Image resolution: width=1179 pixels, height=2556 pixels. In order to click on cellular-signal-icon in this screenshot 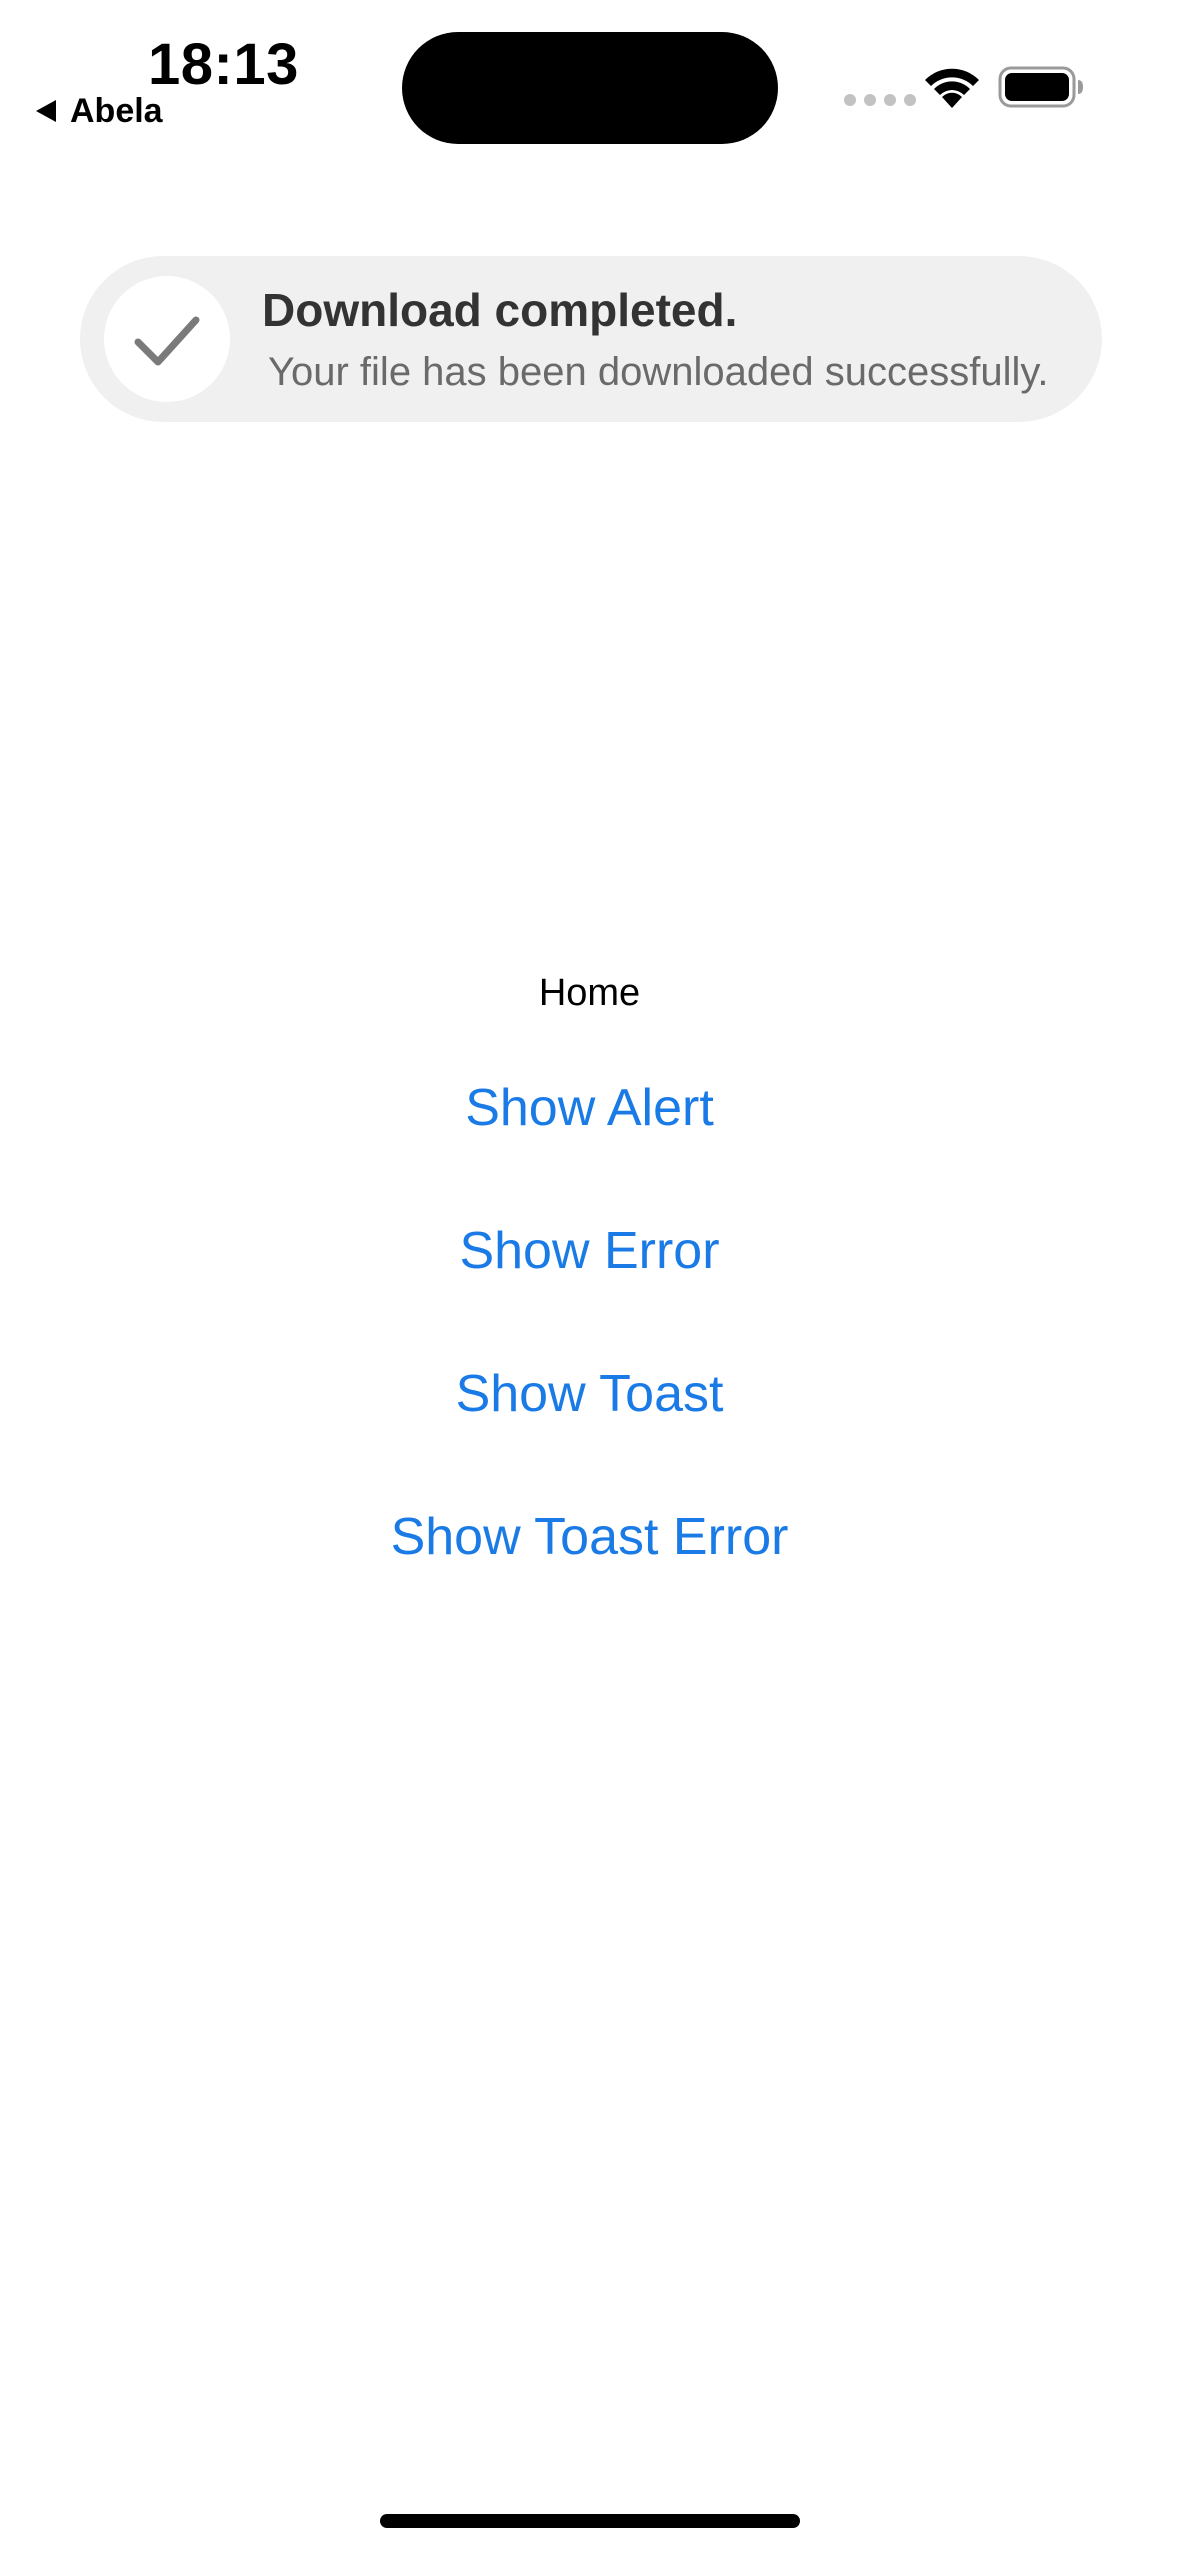, I will do `click(880, 100)`.